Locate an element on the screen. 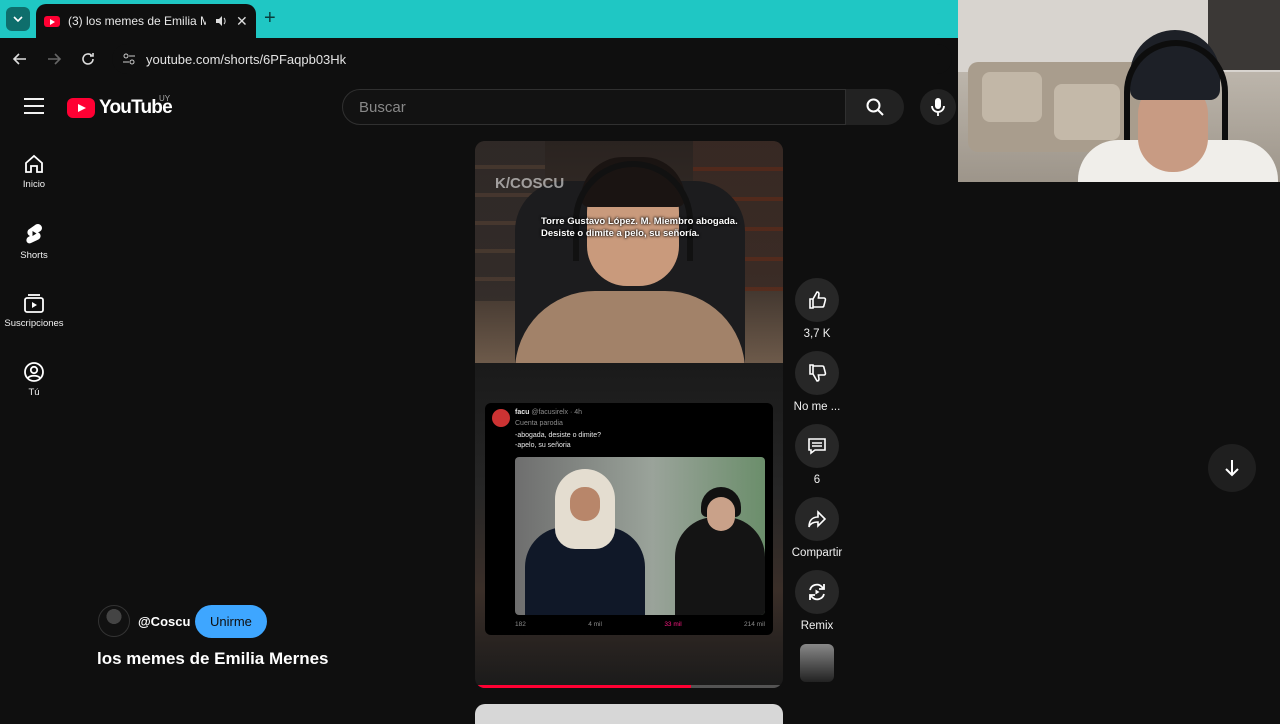 The width and height of the screenshot is (1280, 724). remix-label: Remix is located at coordinates (817, 626).